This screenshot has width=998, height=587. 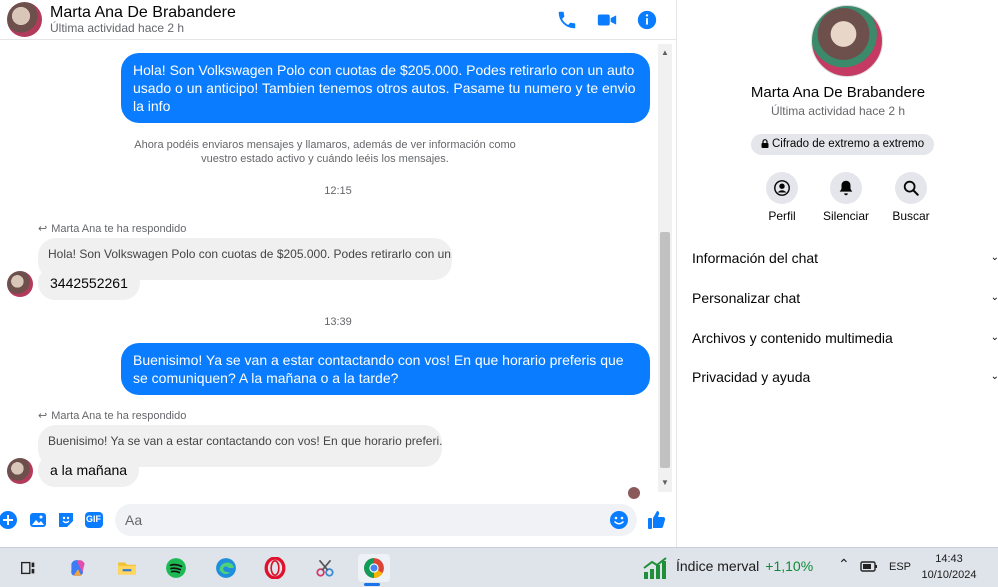 I want to click on video-icon, so click(x=607, y=20).